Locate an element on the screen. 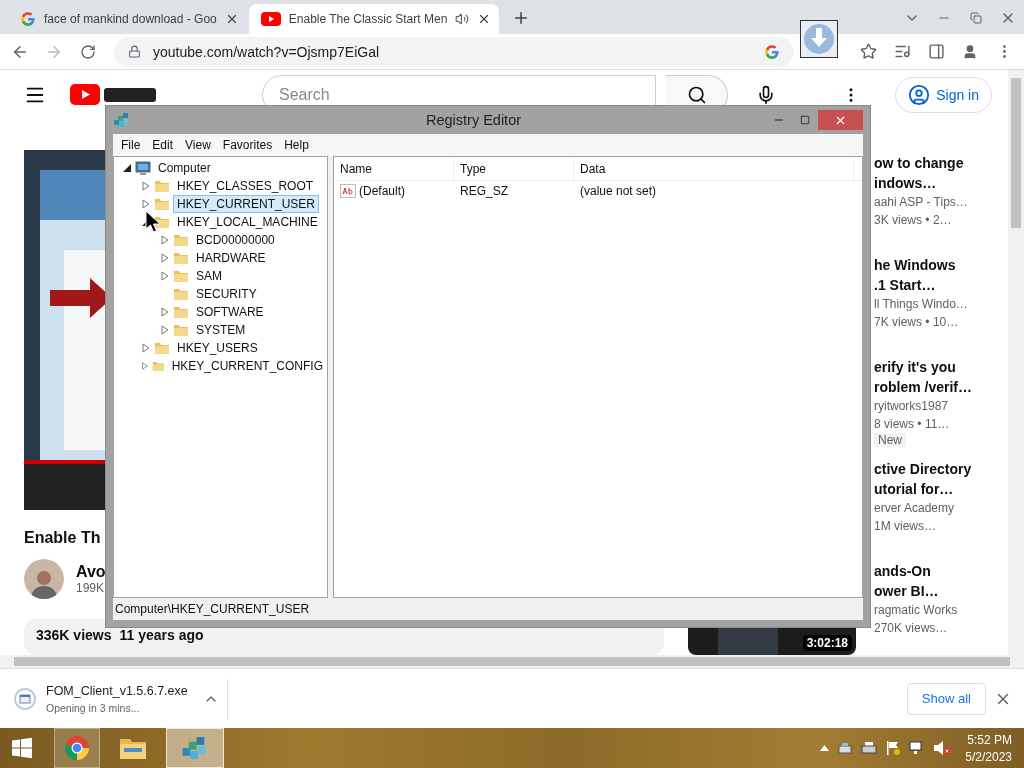 This screenshot has width=1024, height=768. expander-icon is located at coordinates (127, 168).